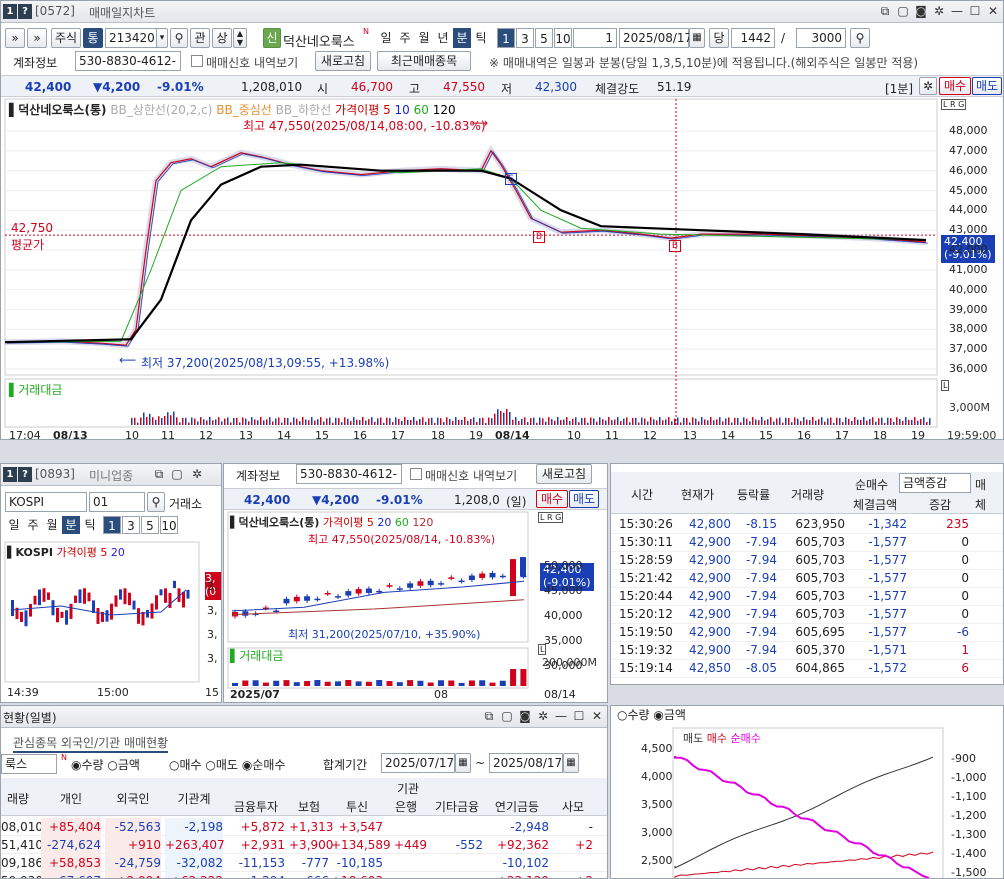 The width and height of the screenshot is (1004, 879). Describe the element at coordinates (29, 764) in the screenshot. I see `stock-input: 룩스` at that location.